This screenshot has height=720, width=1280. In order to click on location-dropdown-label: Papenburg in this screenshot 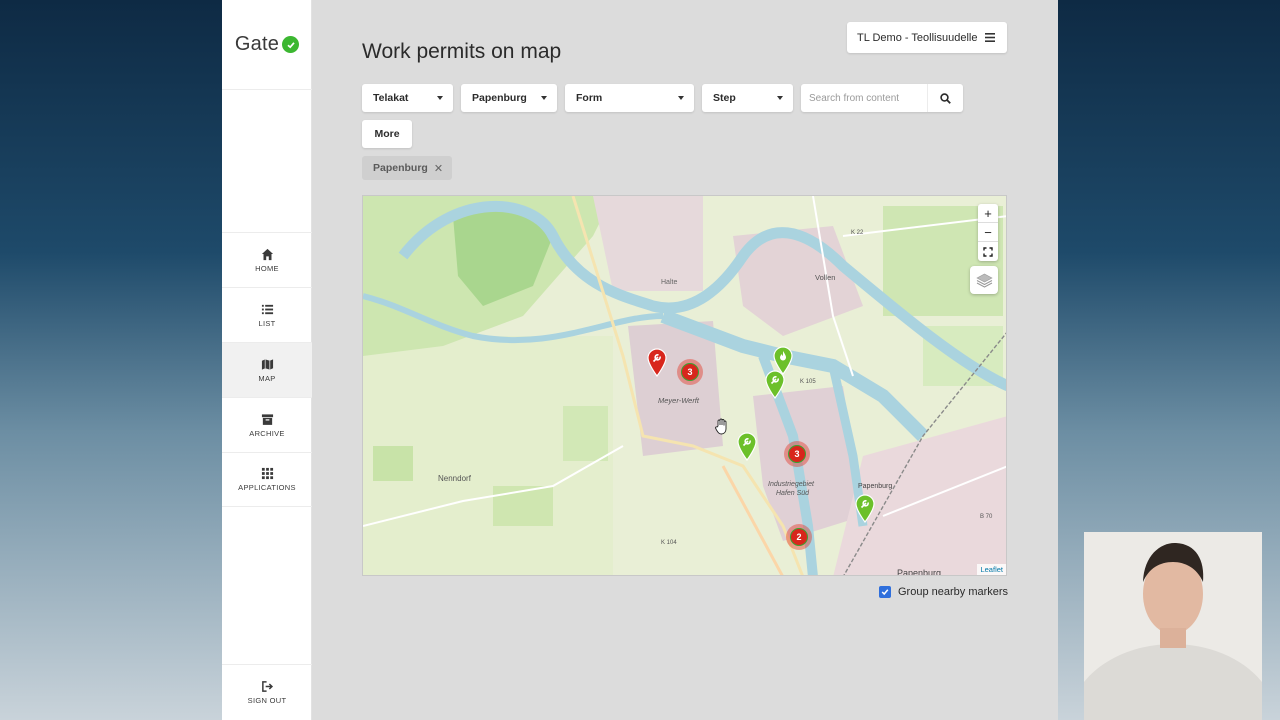, I will do `click(499, 98)`.